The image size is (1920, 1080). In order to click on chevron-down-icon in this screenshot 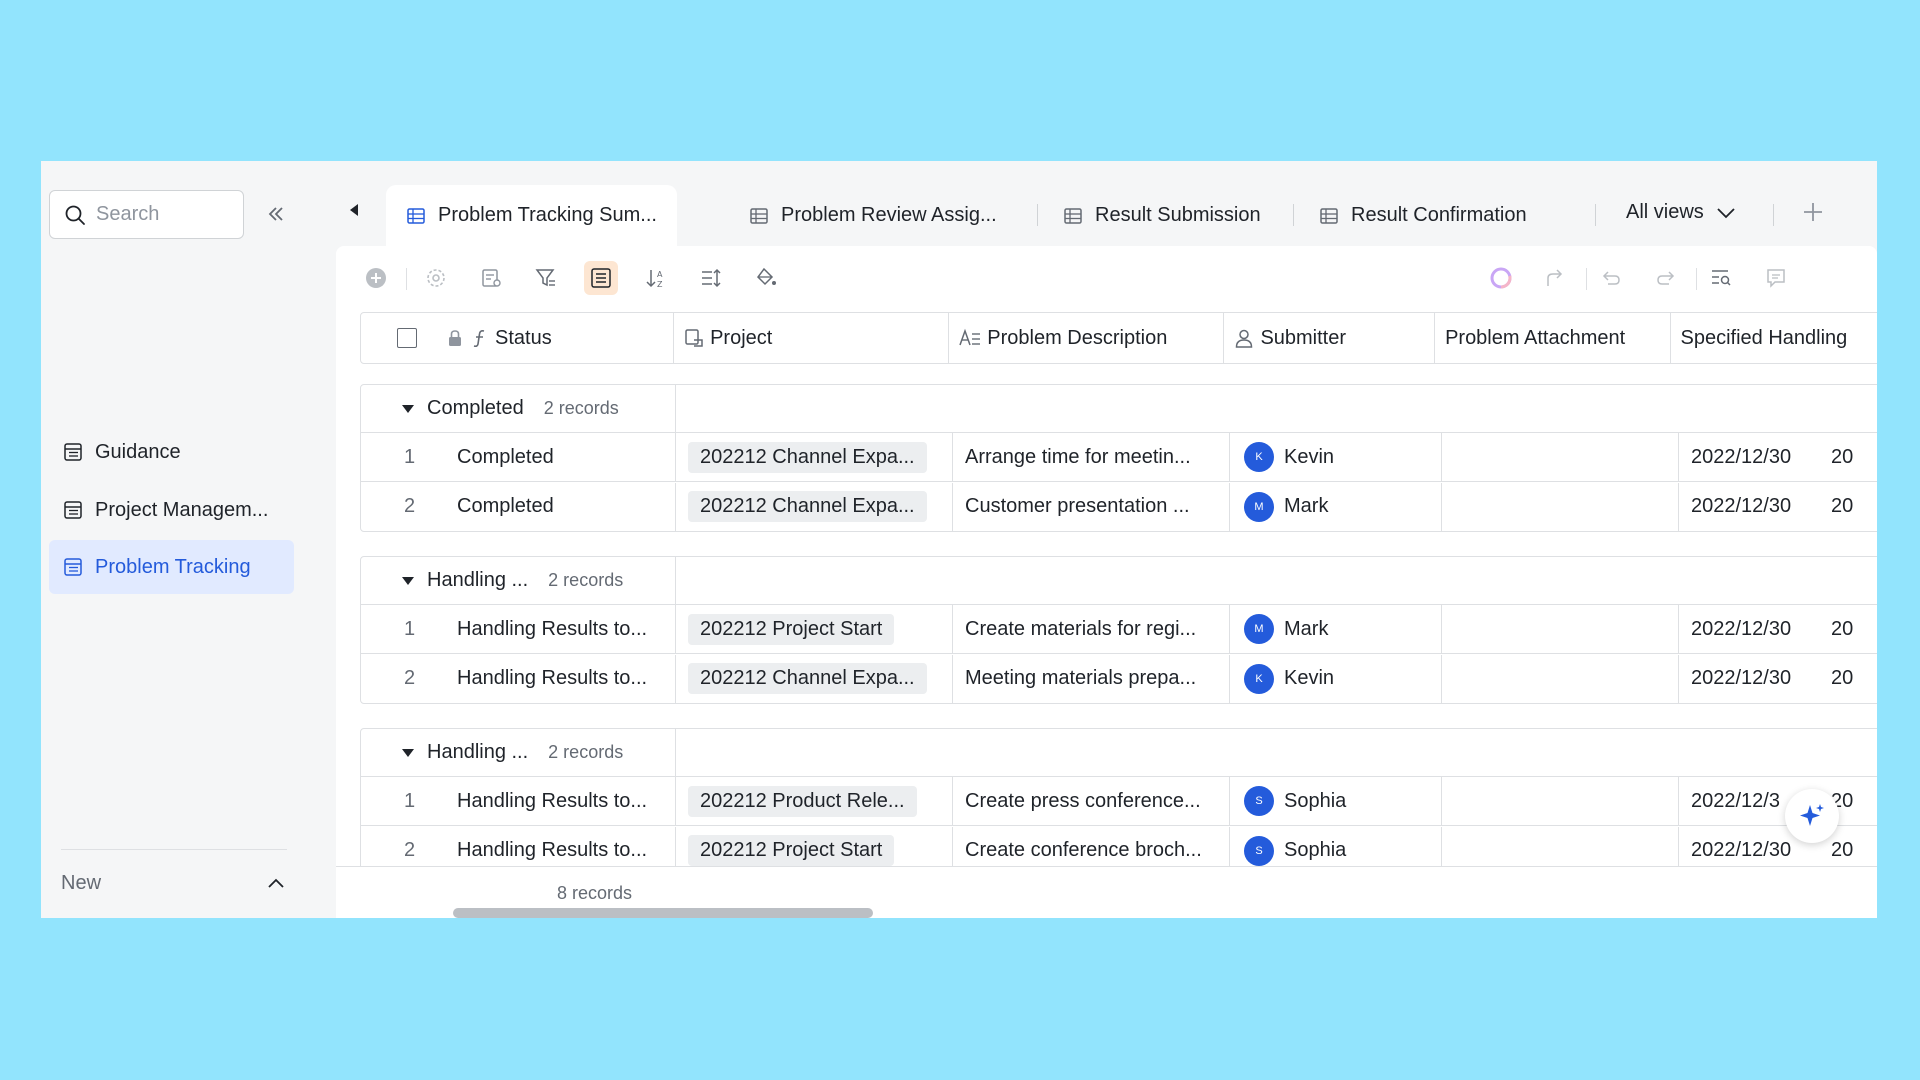, I will do `click(1726, 212)`.